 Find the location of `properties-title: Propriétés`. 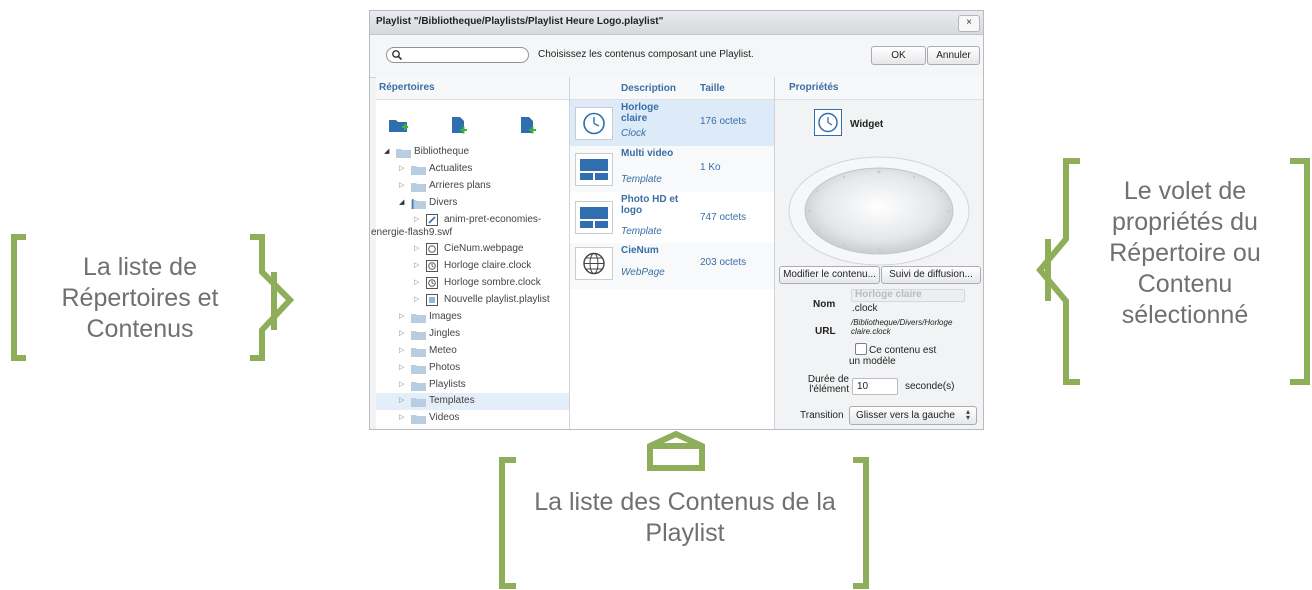

properties-title: Propriétés is located at coordinates (814, 87).